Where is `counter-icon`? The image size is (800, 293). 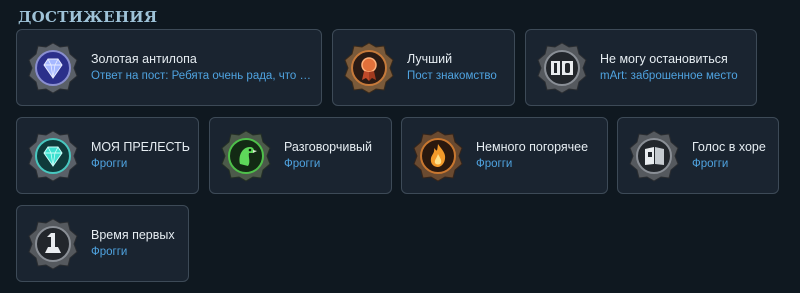 counter-icon is located at coordinates (562, 68).